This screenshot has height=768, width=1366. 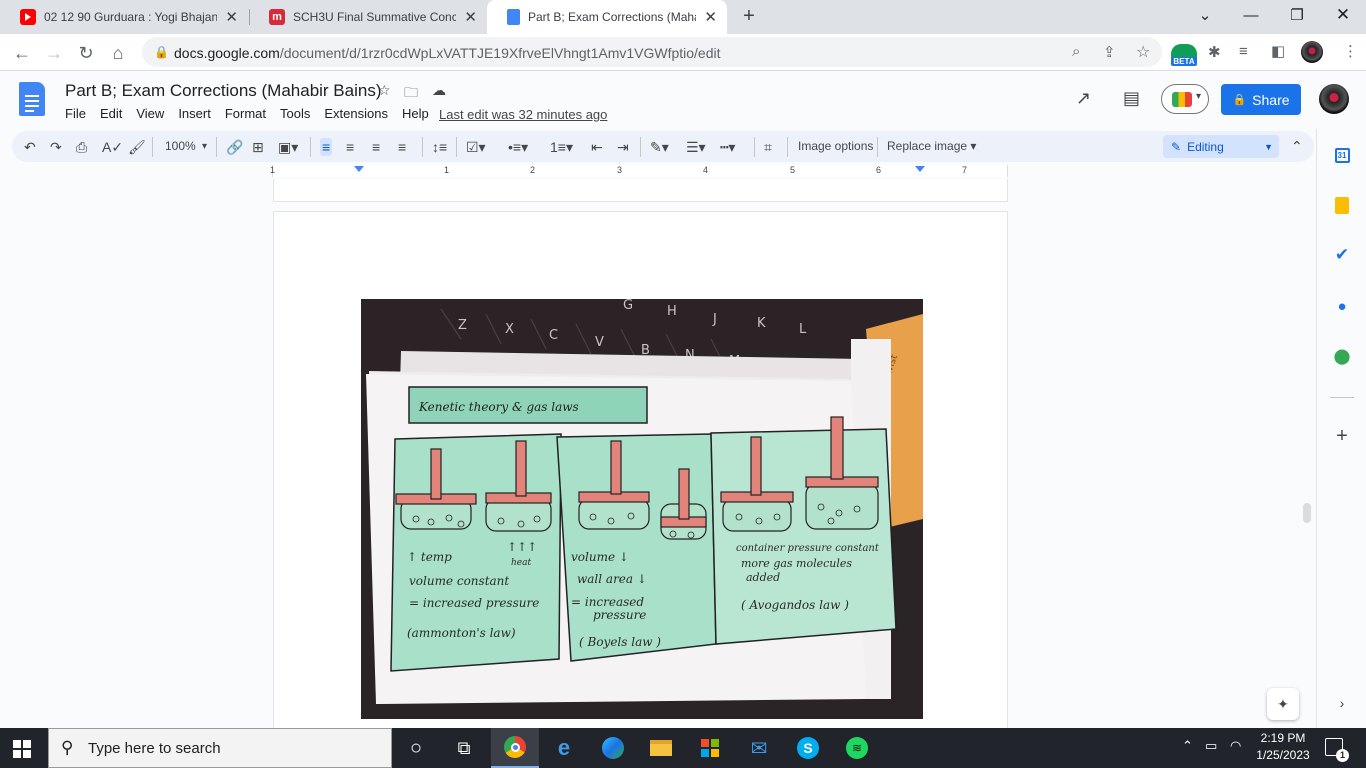 I want to click on cortana-icon: ○, so click(x=416, y=748).